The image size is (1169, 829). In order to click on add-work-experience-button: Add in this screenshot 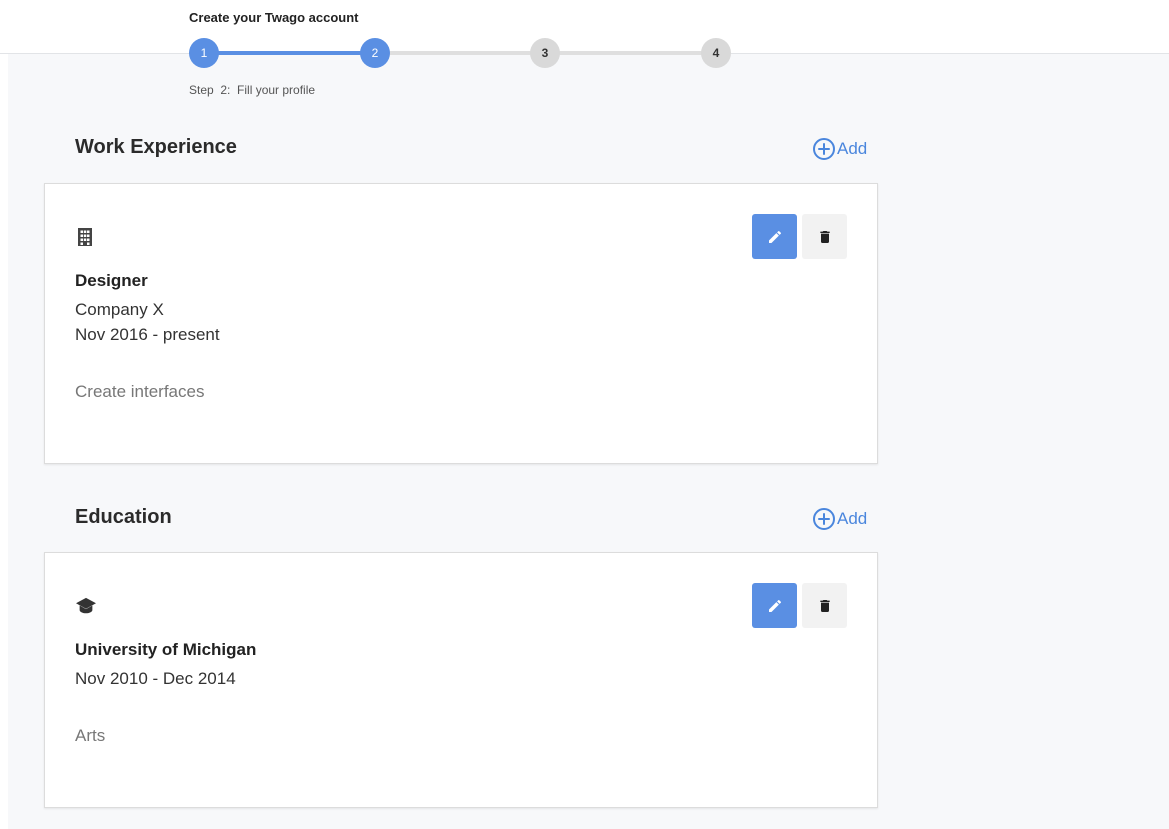, I will do `click(839, 149)`.